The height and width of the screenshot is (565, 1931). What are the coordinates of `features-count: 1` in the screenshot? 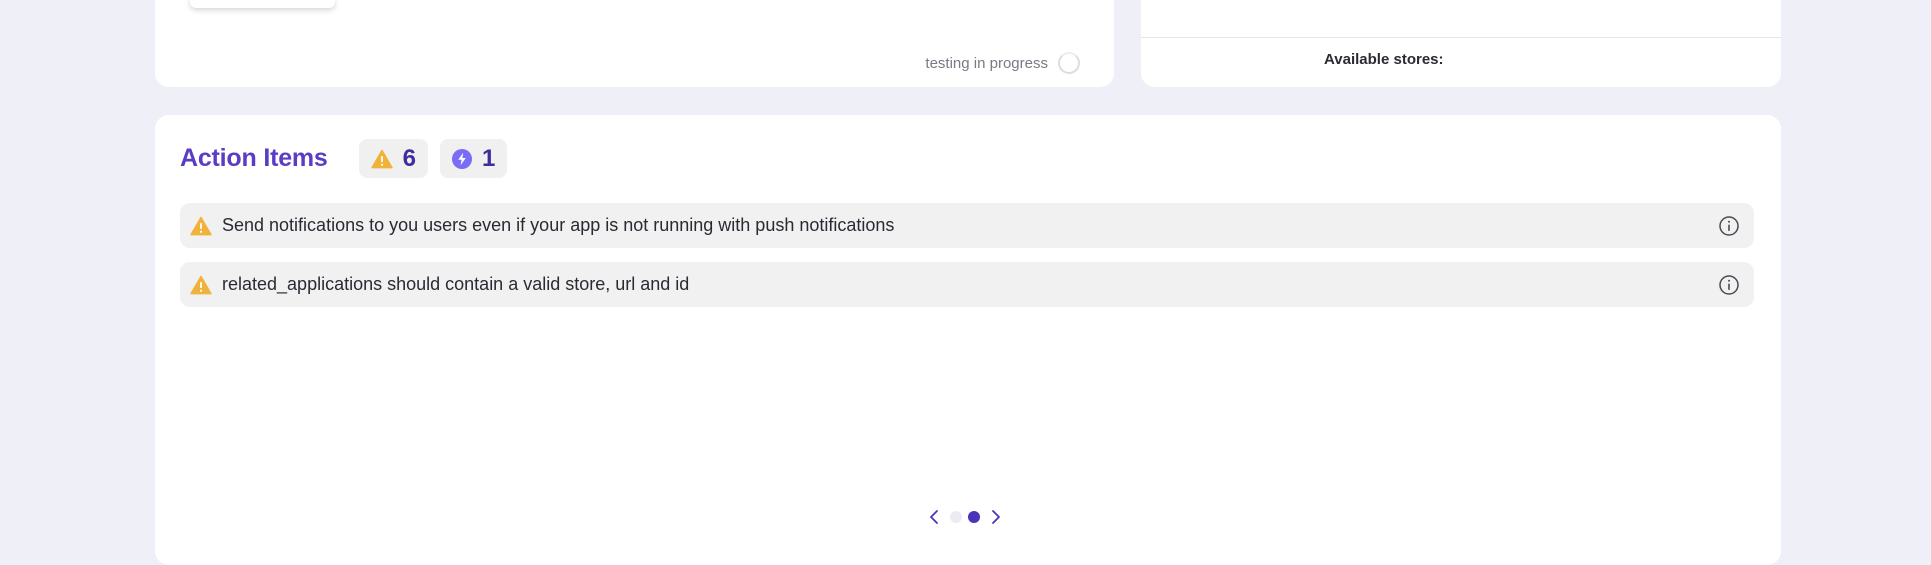 It's located at (488, 158).